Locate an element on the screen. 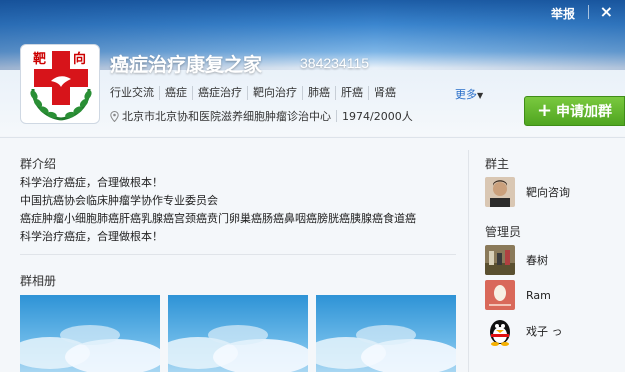 This screenshot has height=372, width=625. group-location-row: 北京市北京协和医院滋养细胞肿瘤诊治中心 1974/2000人 is located at coordinates (261, 116).